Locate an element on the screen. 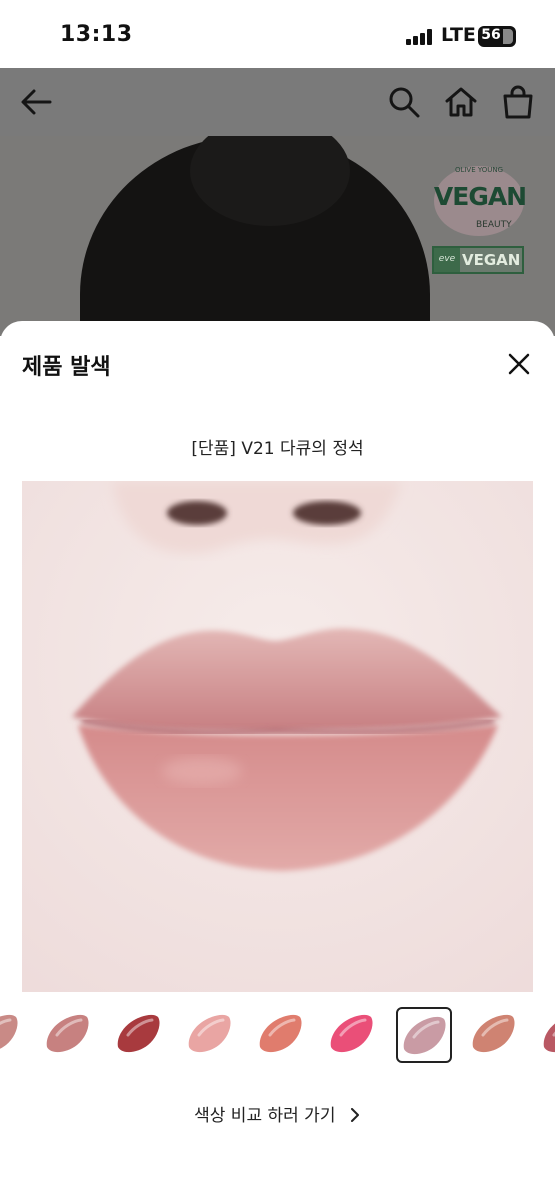 This screenshot has height=1200, width=555. eve-vegan-badge: eve VEGAN is located at coordinates (478, 260).